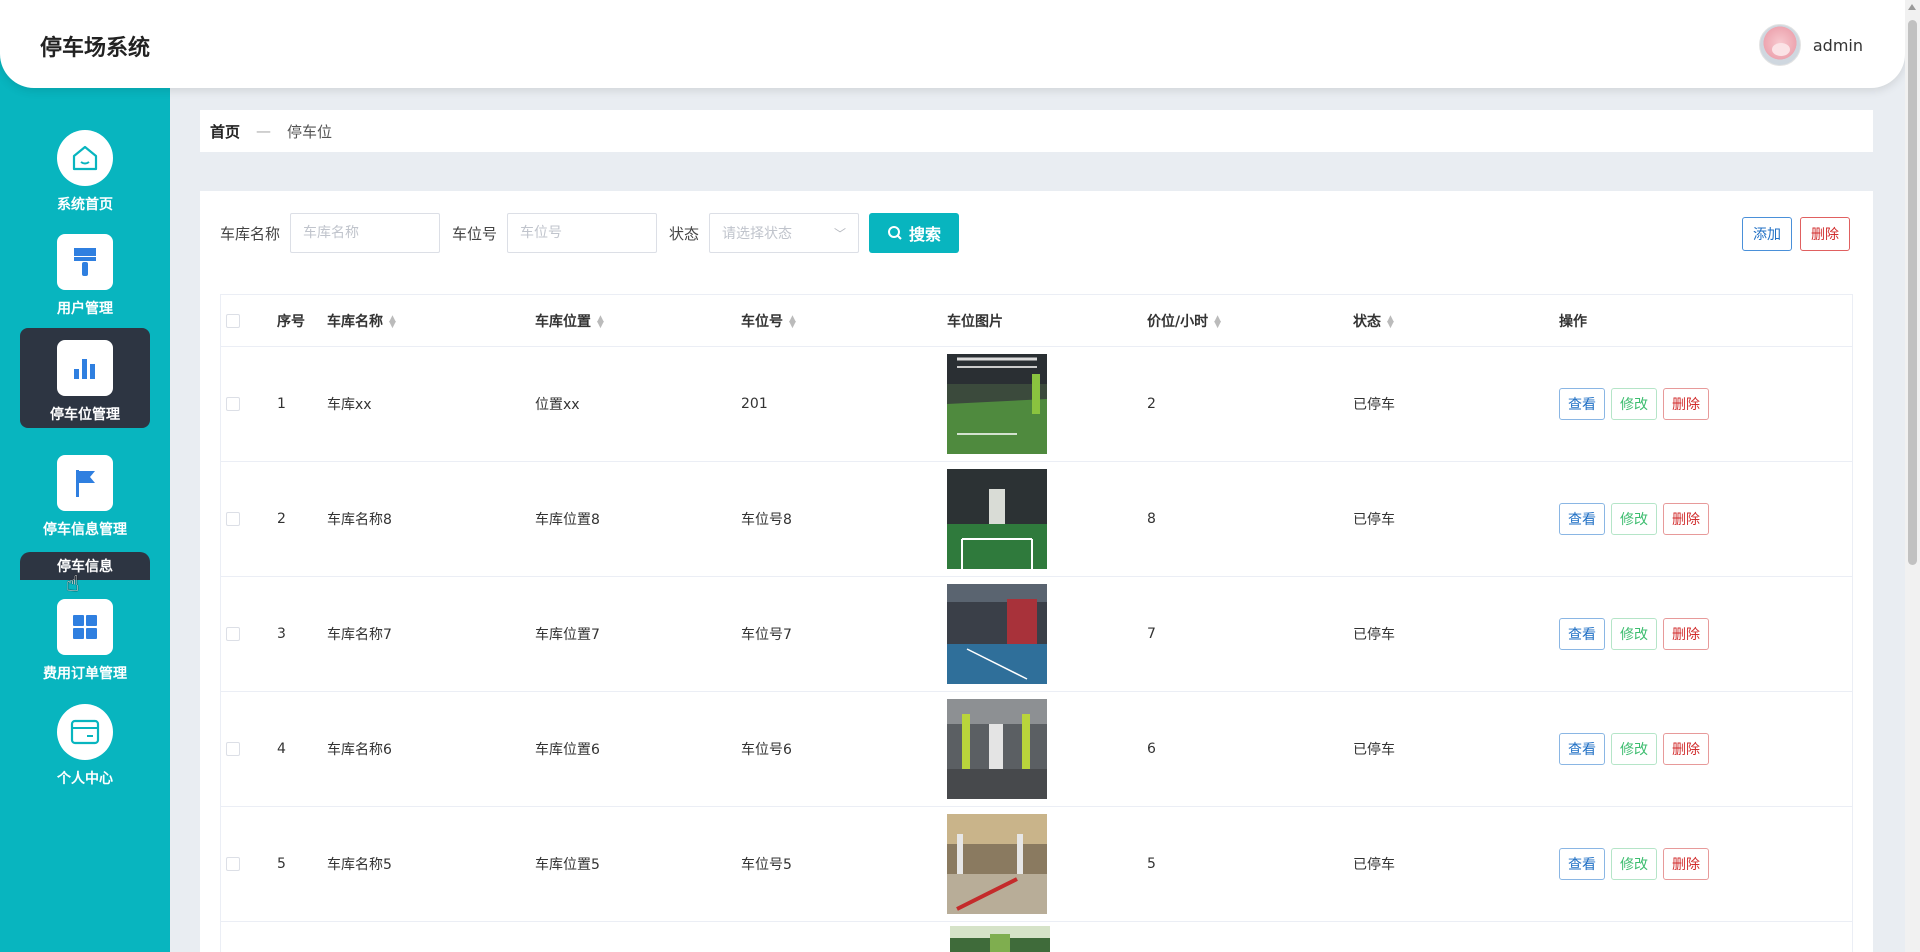 Image resolution: width=1920 pixels, height=952 pixels. What do you see at coordinates (1036, 131) in the screenshot?
I see `breadcrumb: 首页 — 停车位` at bounding box center [1036, 131].